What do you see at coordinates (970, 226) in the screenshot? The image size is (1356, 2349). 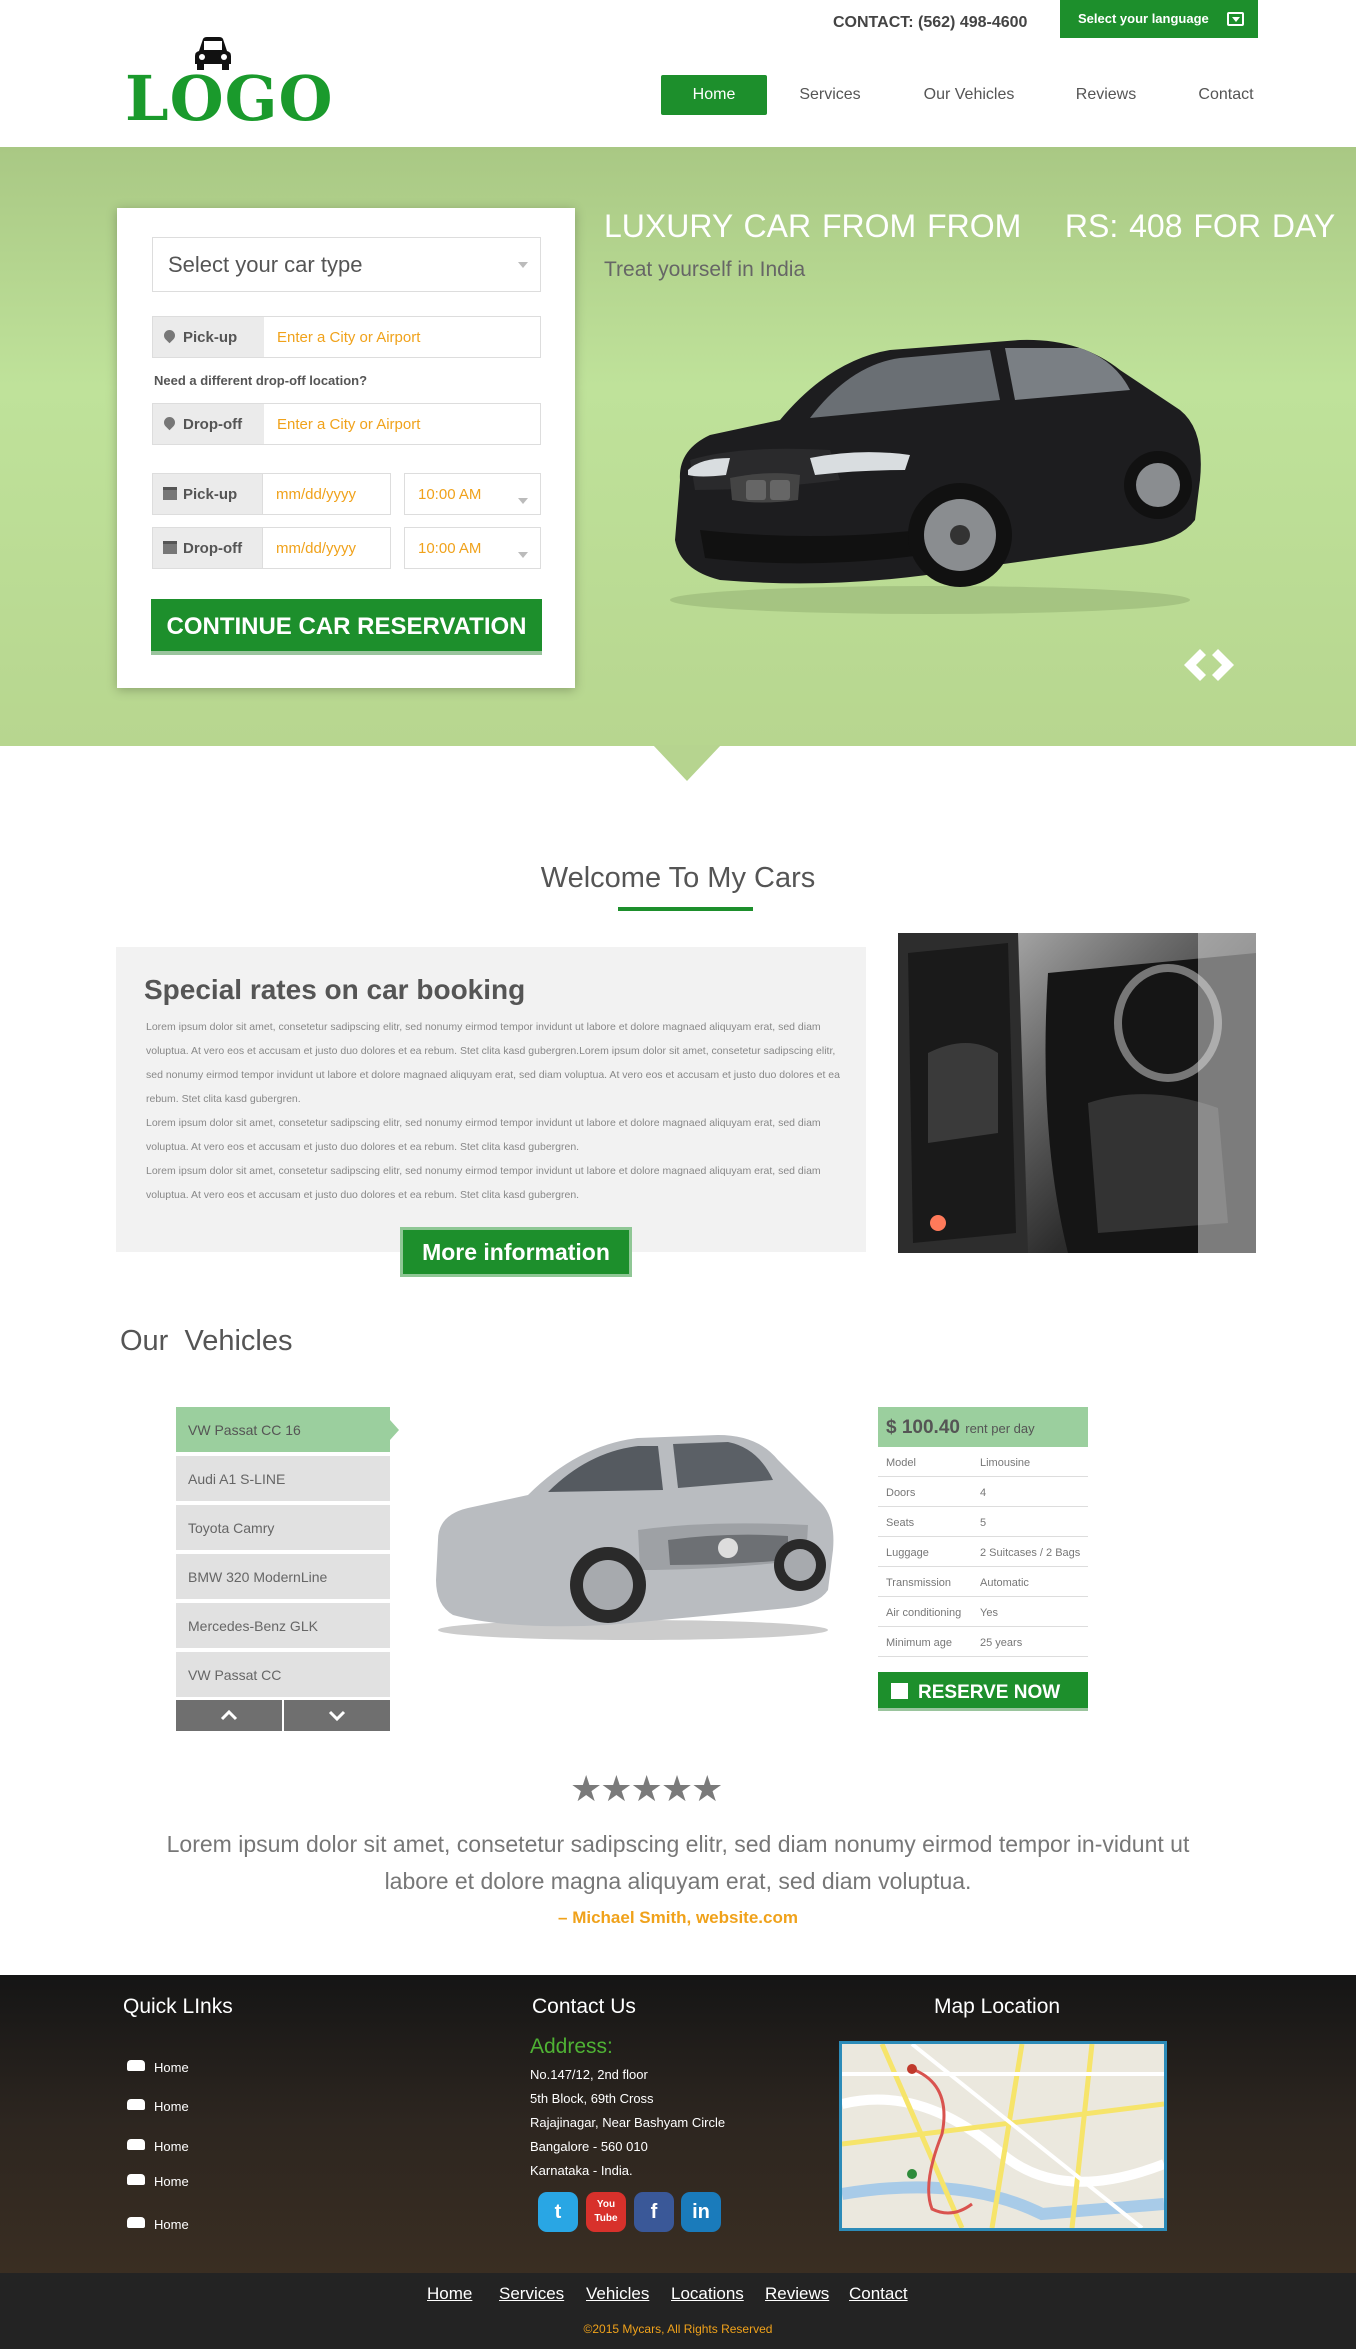 I see `hero-title: LUXURY CAR FROM FROM RS: 408 FOR DAY` at bounding box center [970, 226].